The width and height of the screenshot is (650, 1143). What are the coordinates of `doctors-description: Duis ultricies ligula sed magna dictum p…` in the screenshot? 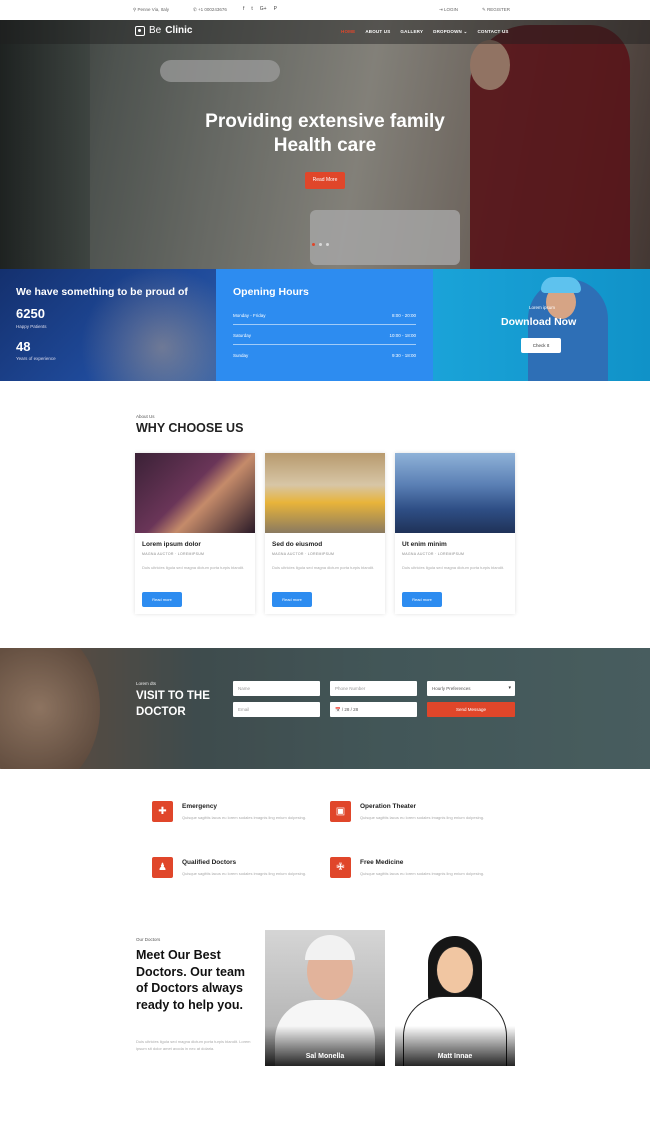 It's located at (193, 1045).